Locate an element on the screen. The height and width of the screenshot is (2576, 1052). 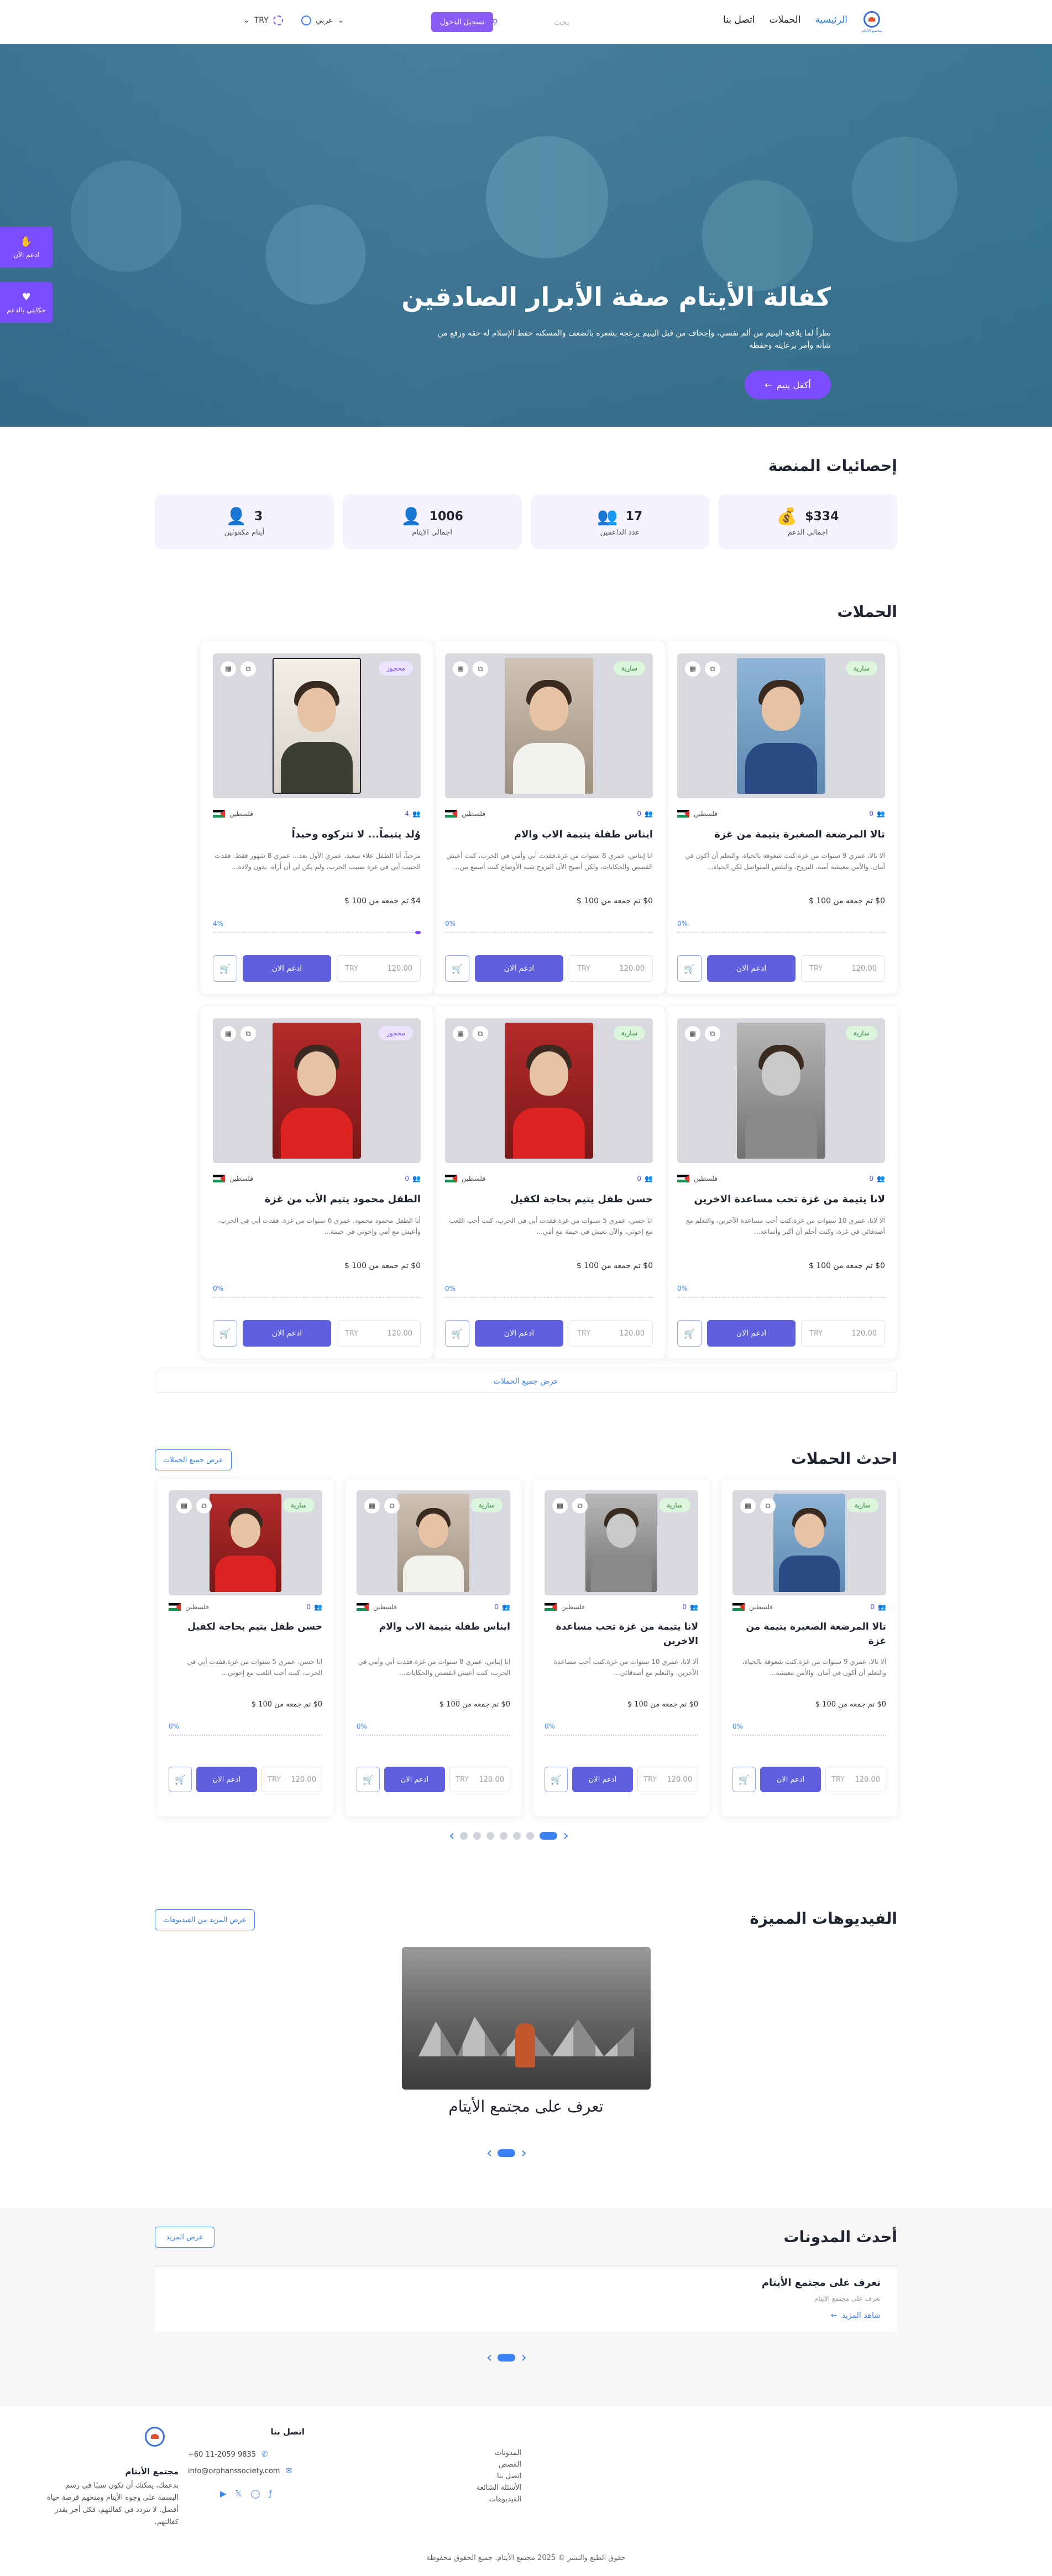
sponsor-orphan-button: أكفل يتيم ← is located at coordinates (788, 384).